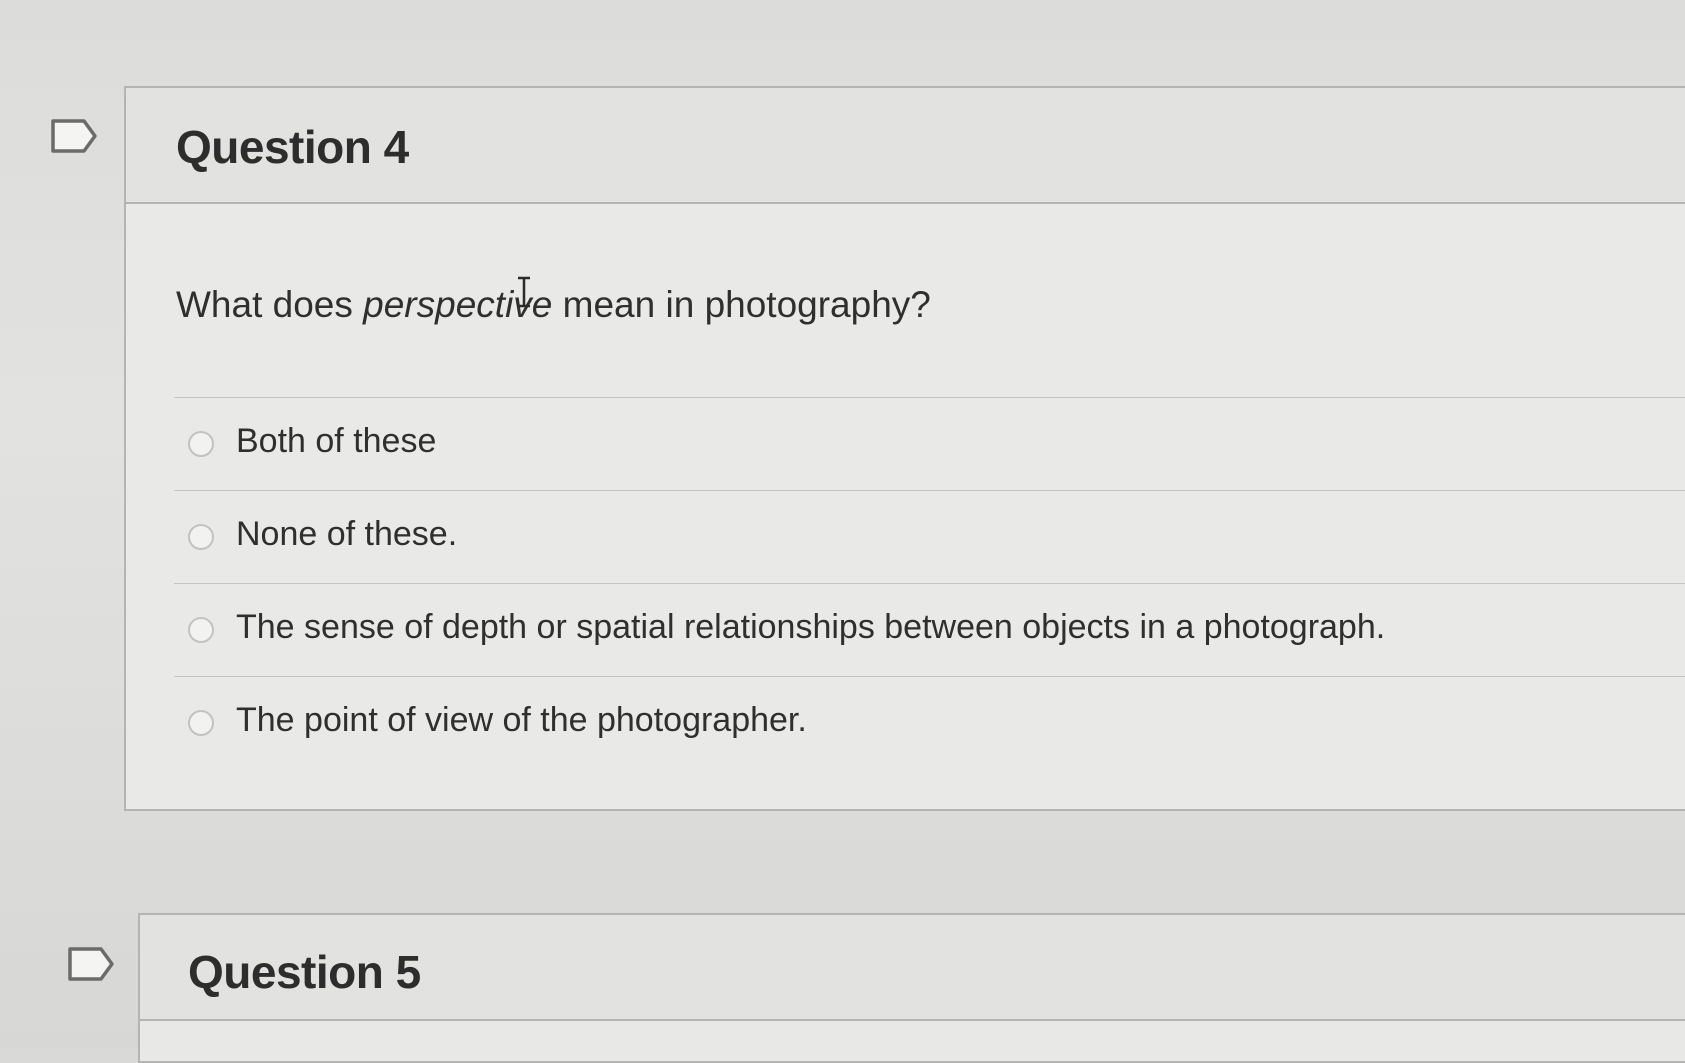 The width and height of the screenshot is (1685, 1063). I want to click on answer-label: The point of view of the photographer., so click(521, 720).